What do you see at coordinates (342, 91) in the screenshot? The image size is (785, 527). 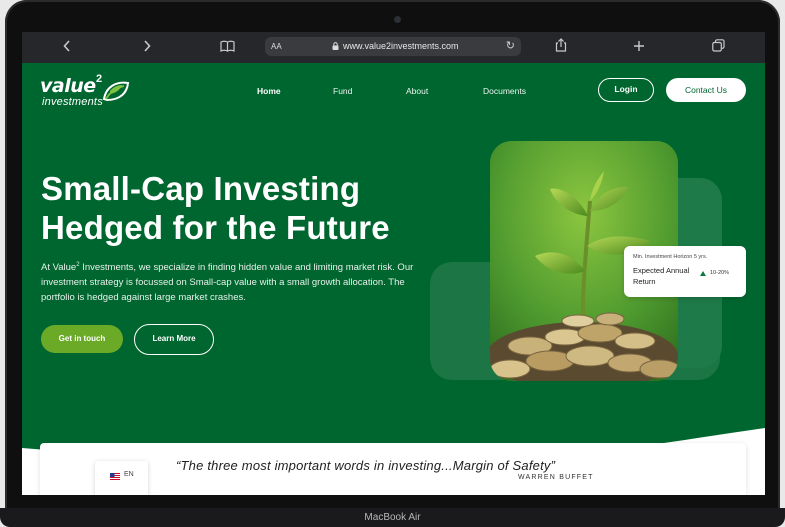 I see `nav-fund: Fund` at bounding box center [342, 91].